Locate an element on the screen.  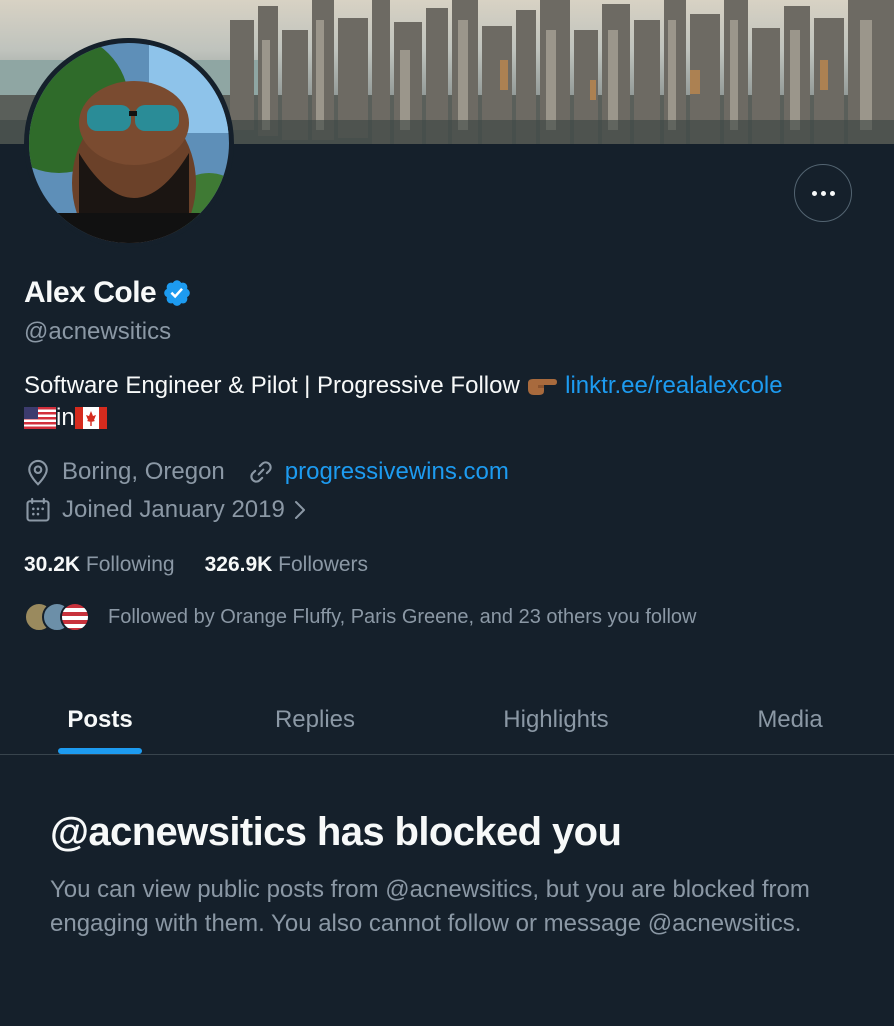
followers-count: 326.9K is located at coordinates (238, 564).